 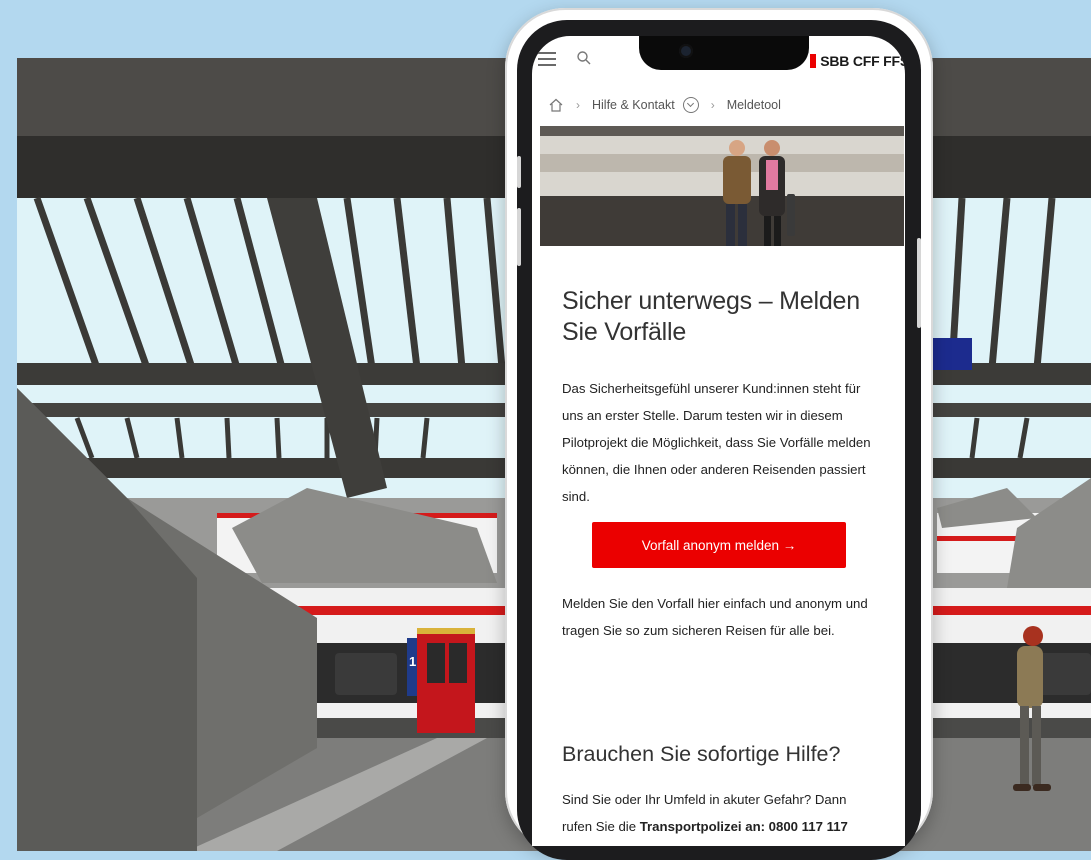 What do you see at coordinates (556, 105) in the screenshot?
I see `home-icon` at bounding box center [556, 105].